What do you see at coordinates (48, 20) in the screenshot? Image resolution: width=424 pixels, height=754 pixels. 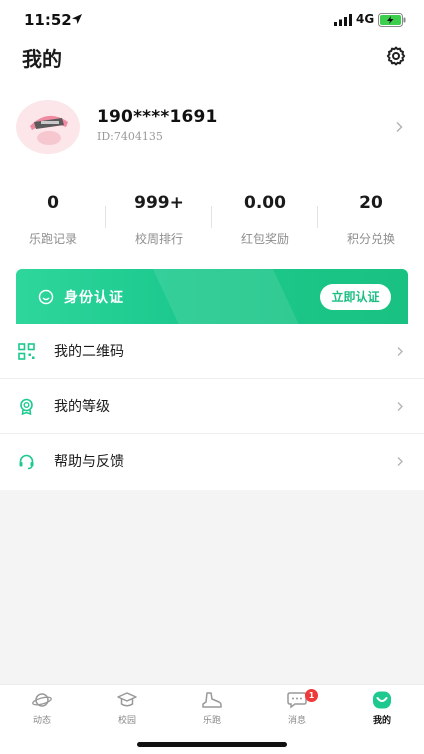 I see `status-time: 11:52` at bounding box center [48, 20].